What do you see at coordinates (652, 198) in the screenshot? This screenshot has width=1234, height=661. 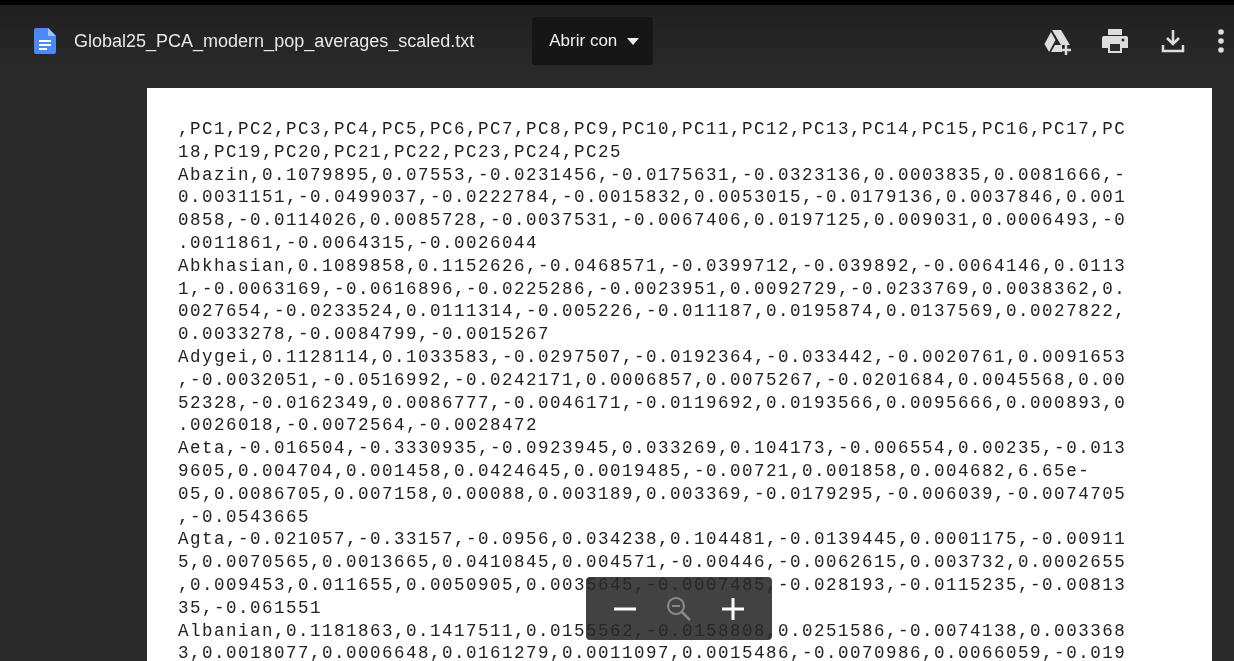 I see `text-line: 0.0031151,-0.0499037,-0.0222784,-0.0015832,0.0053015,-0.0179136,0.0037846,0.001` at bounding box center [652, 198].